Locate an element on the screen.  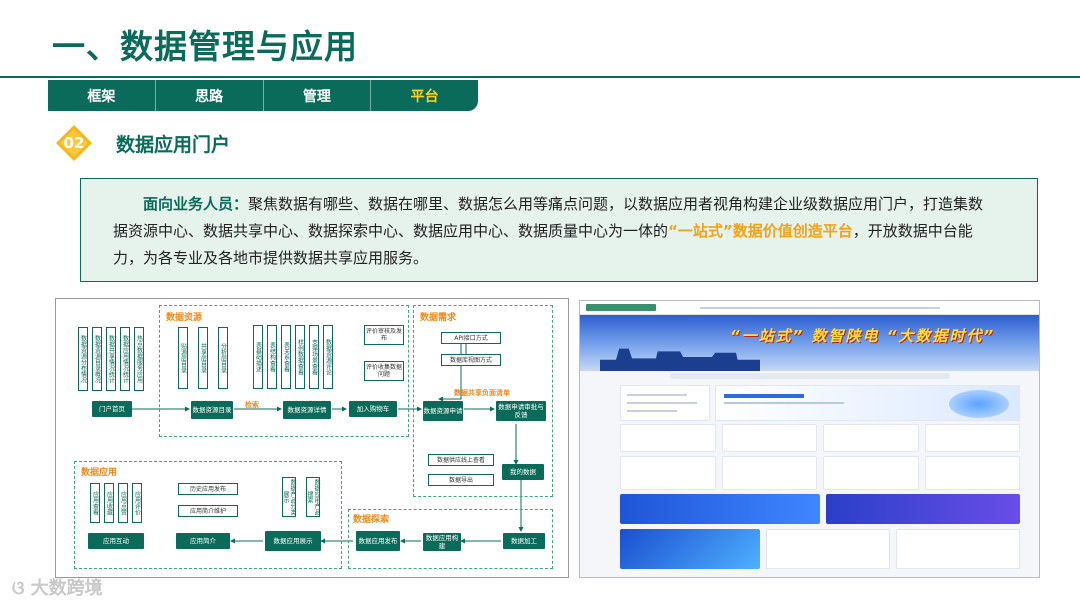
tab-platform: 平台 is located at coordinates (424, 95).